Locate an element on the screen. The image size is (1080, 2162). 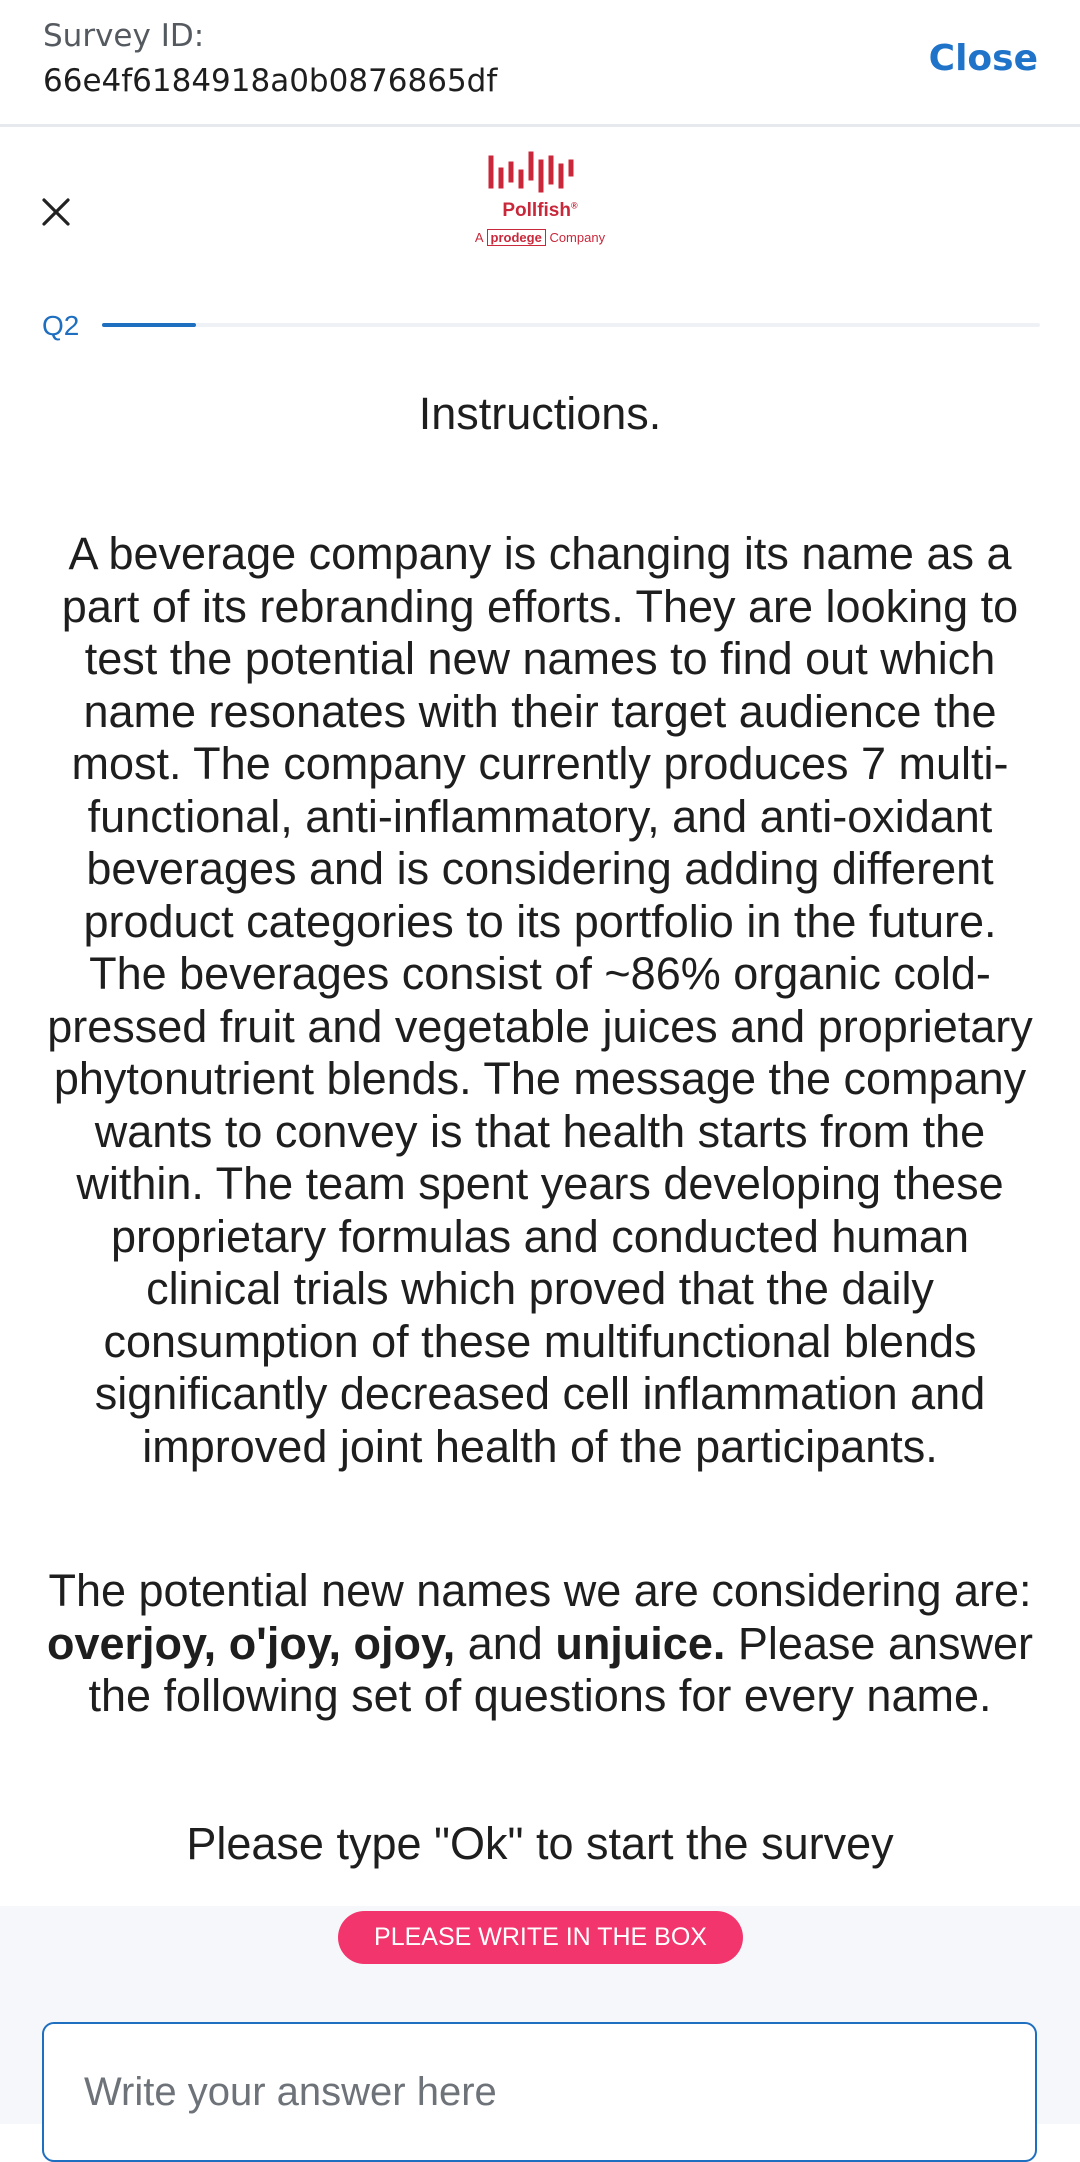
survey-id-label: Survey ID: is located at coordinates (124, 36).